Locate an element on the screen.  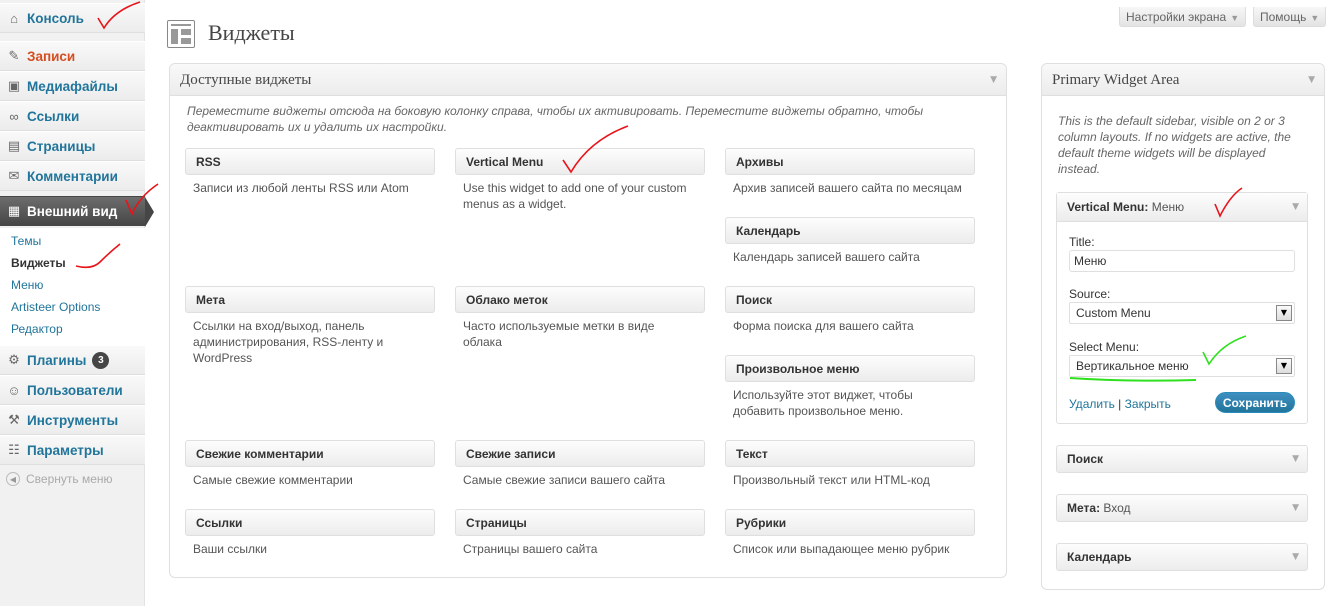
widget-control-links: Удалить | Закрыть is located at coordinates (1120, 404).